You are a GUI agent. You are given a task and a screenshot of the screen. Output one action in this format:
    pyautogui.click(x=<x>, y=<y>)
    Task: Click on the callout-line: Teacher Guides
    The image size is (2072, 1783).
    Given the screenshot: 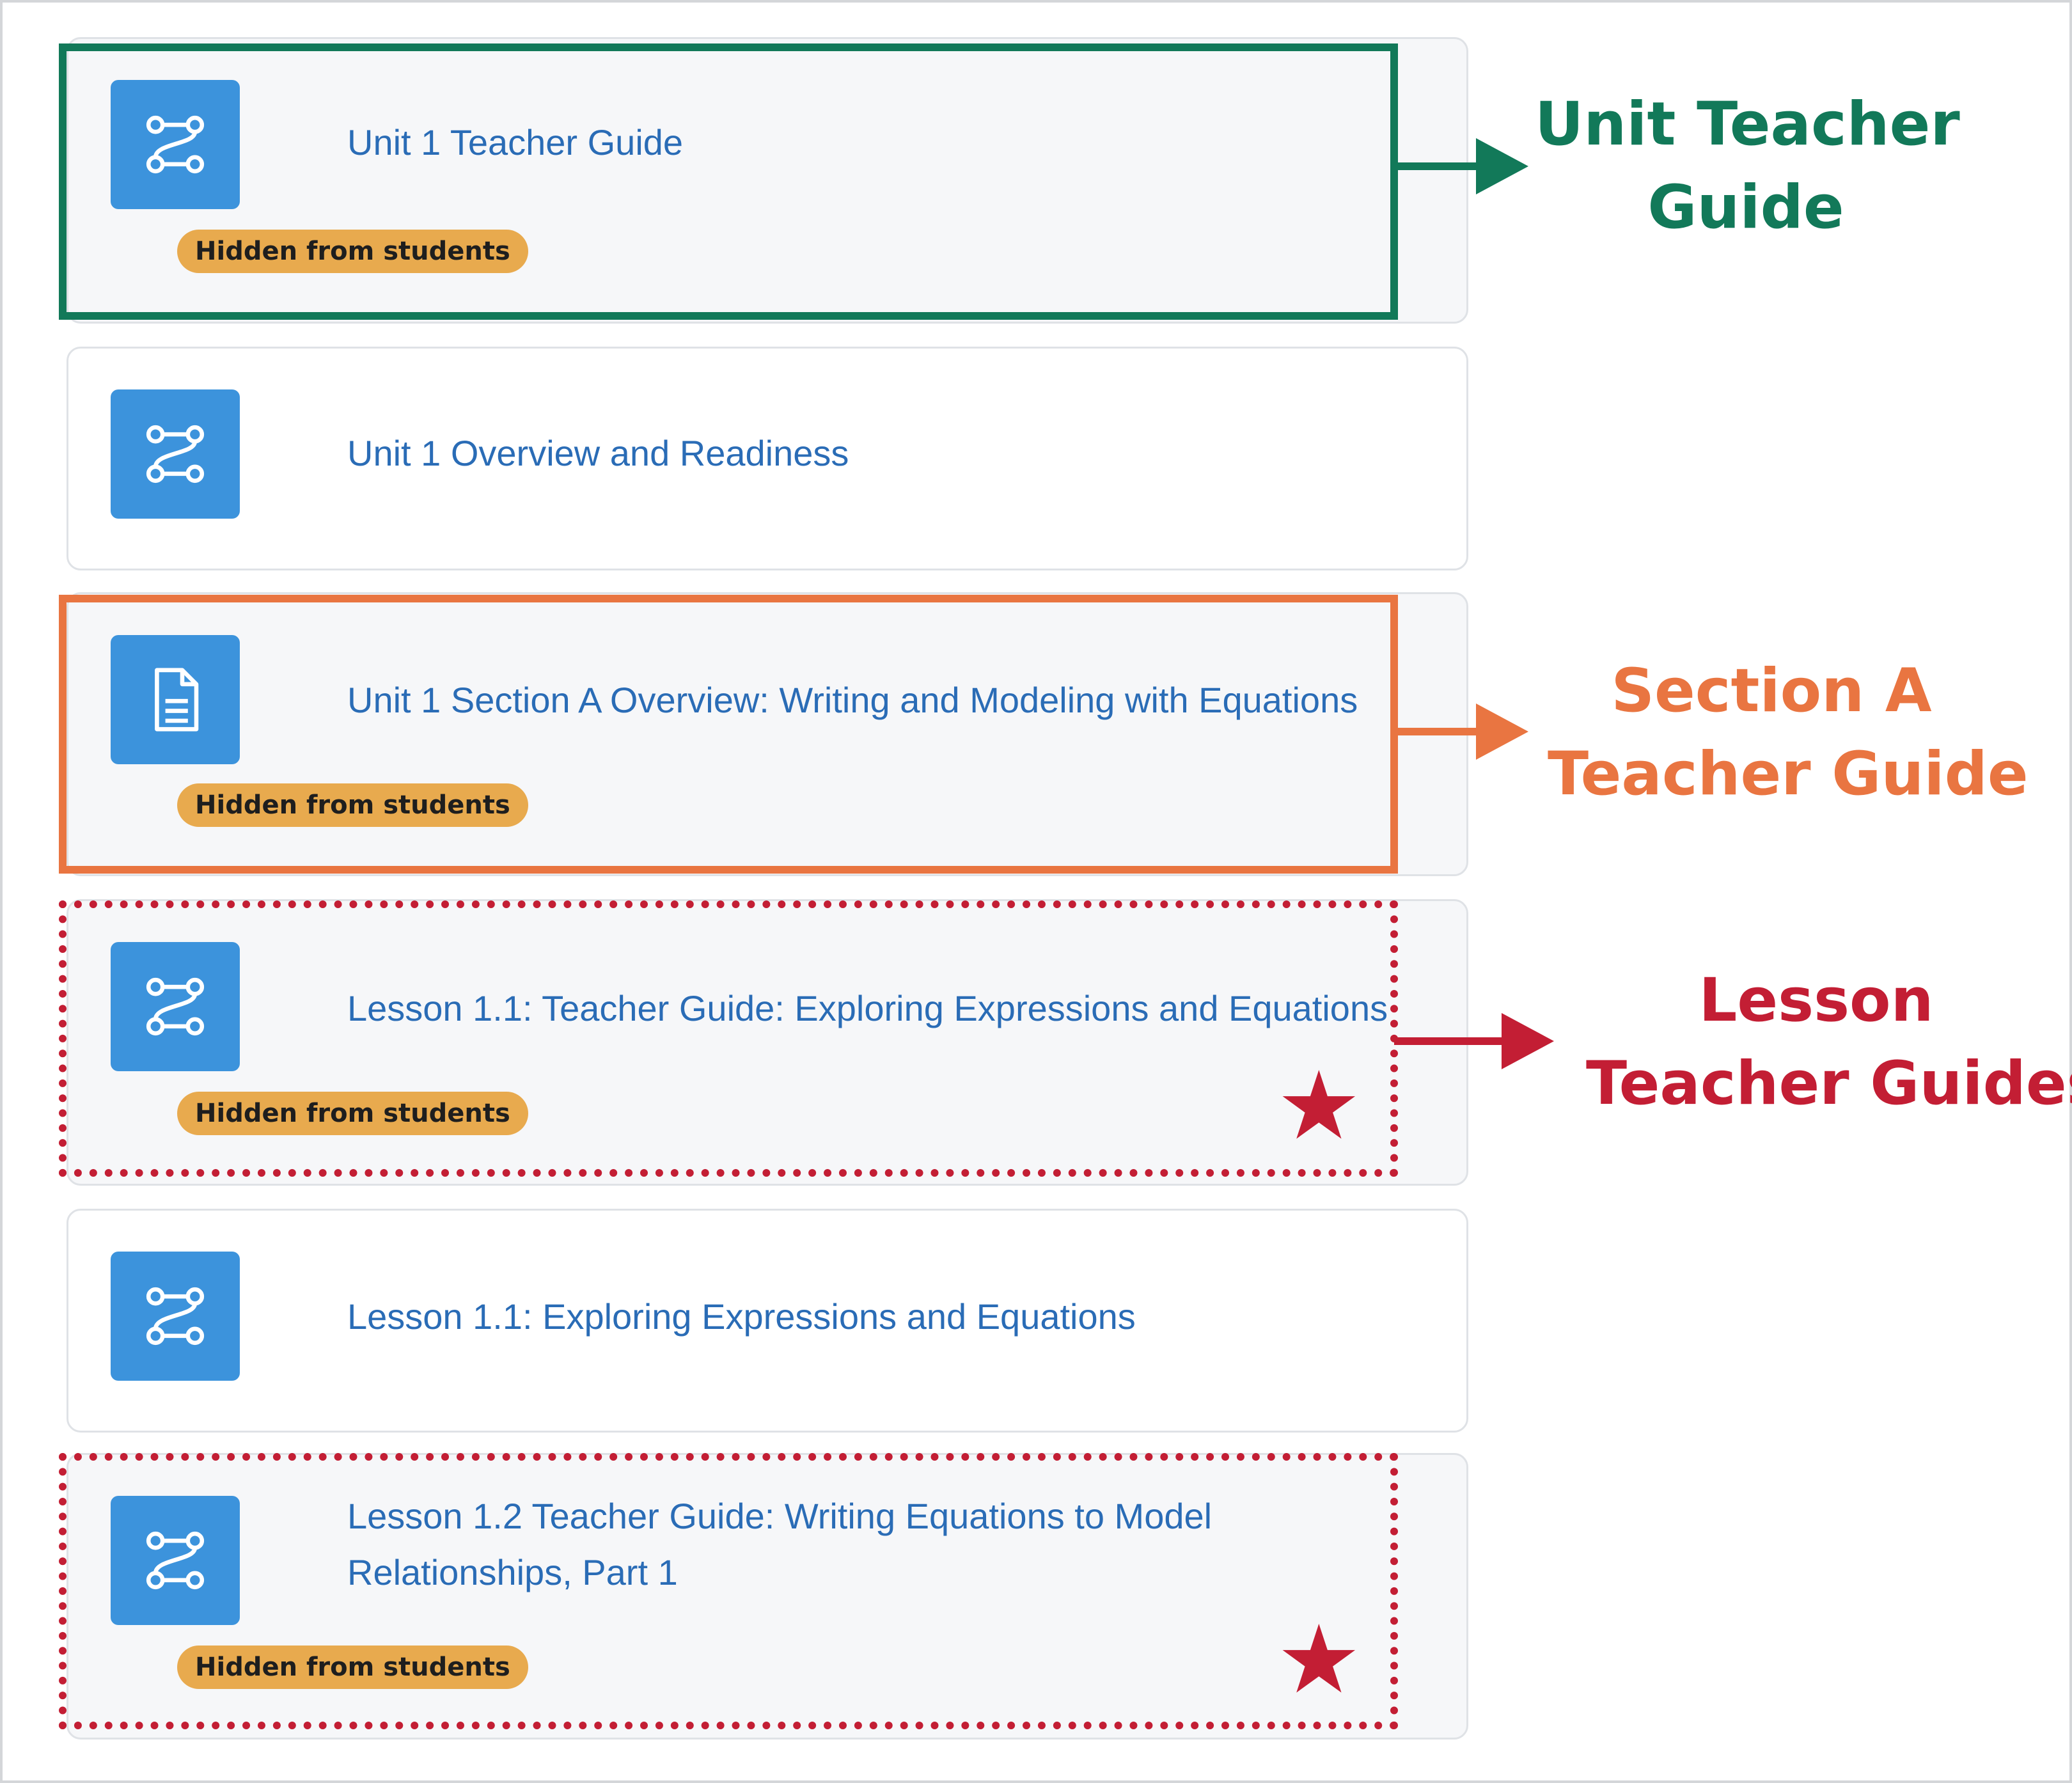 What is the action you would take?
    pyautogui.click(x=1829, y=1084)
    